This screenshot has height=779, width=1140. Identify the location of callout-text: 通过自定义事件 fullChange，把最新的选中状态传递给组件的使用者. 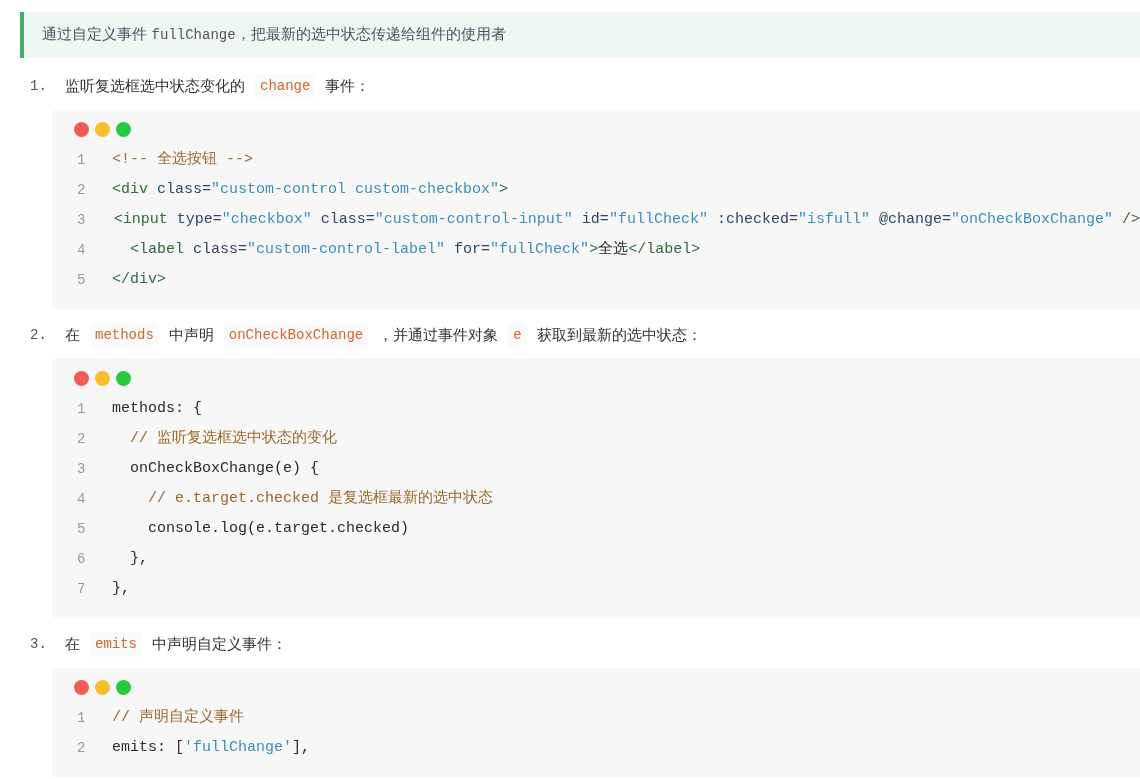
(274, 35).